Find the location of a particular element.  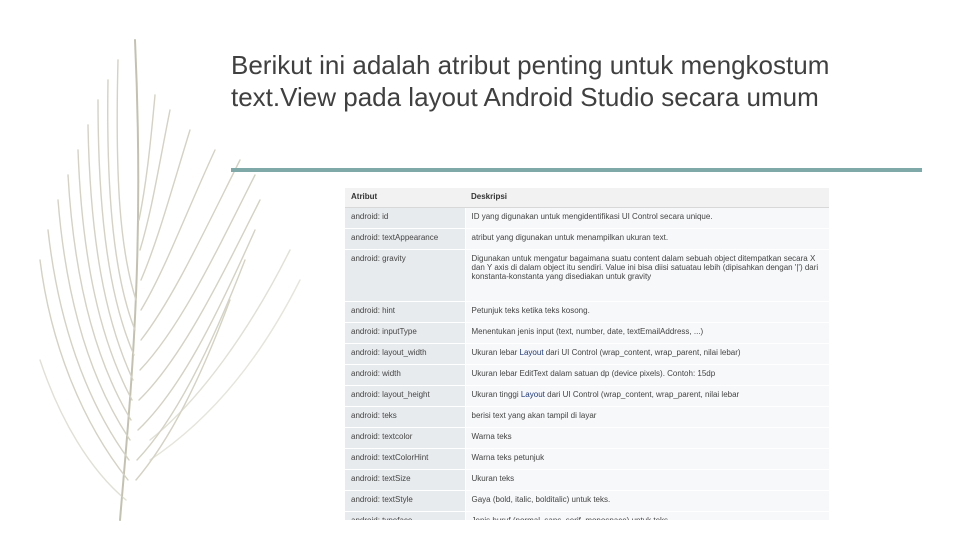

attribute-description: Warna teks petunjuk is located at coordinates (647, 459).